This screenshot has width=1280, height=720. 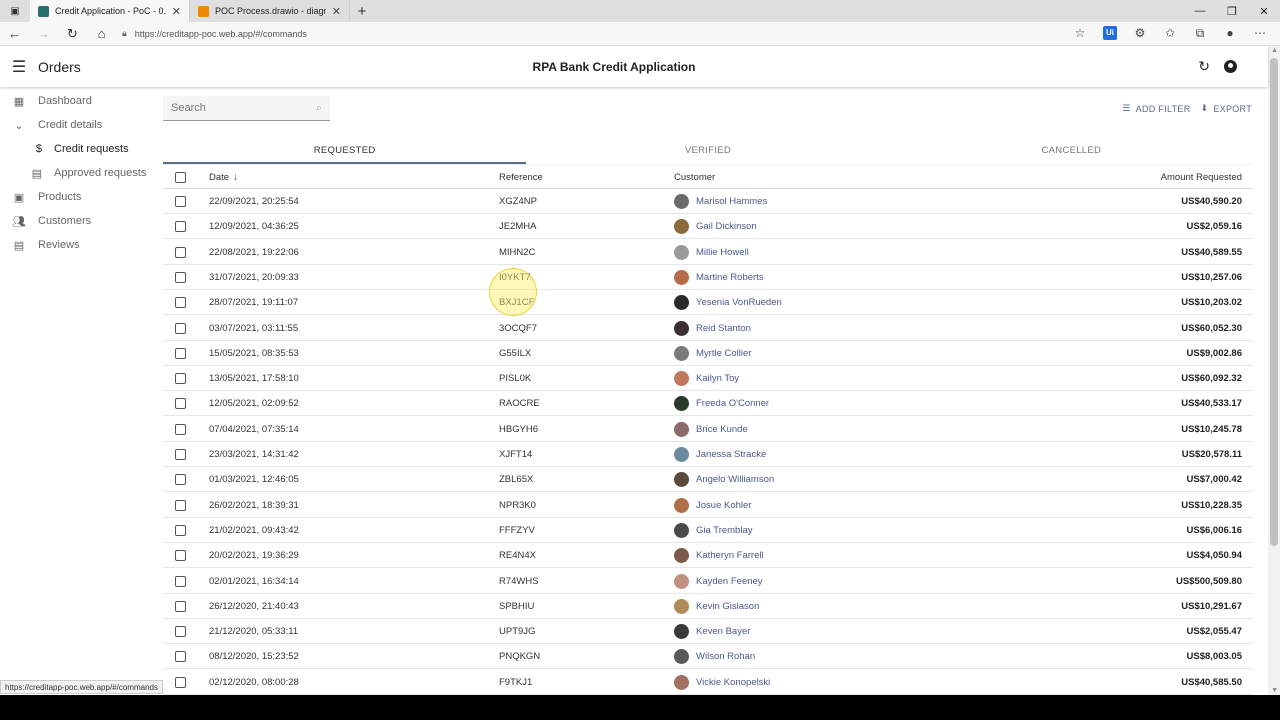 I want to click on browser-tab-credit-app: Credit Application - PoC - 0.24a ✕, so click(x=110, y=11).